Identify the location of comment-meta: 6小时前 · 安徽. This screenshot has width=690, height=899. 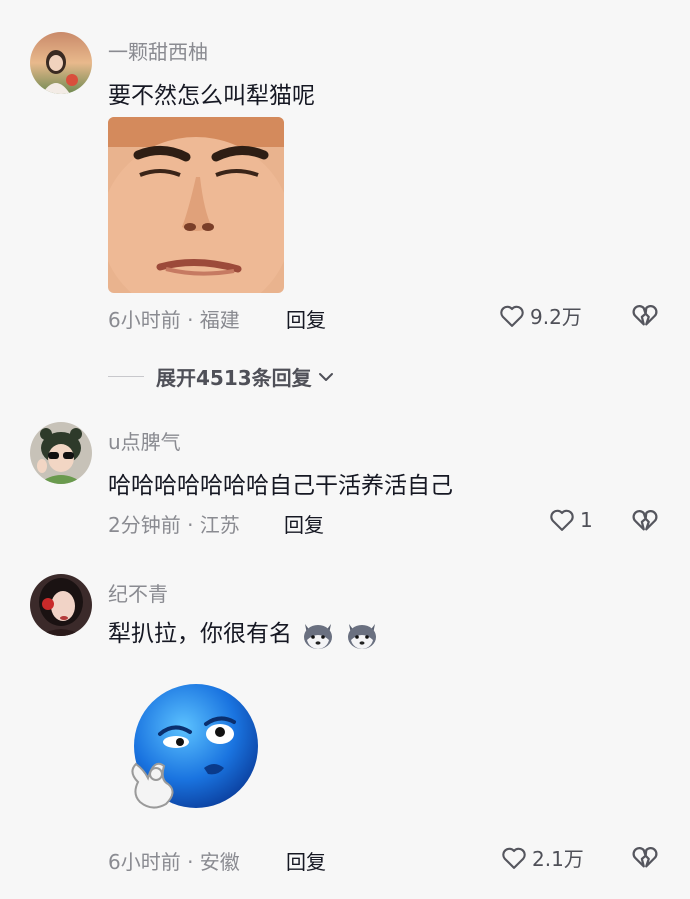
(174, 862).